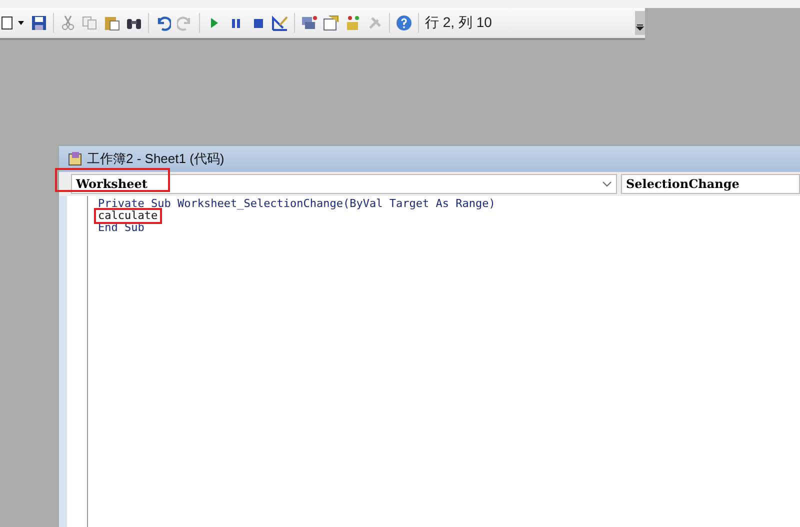 Image resolution: width=800 pixels, height=527 pixels. Describe the element at coordinates (344, 184) in the screenshot. I see `object-dropdown: Worksheet` at that location.